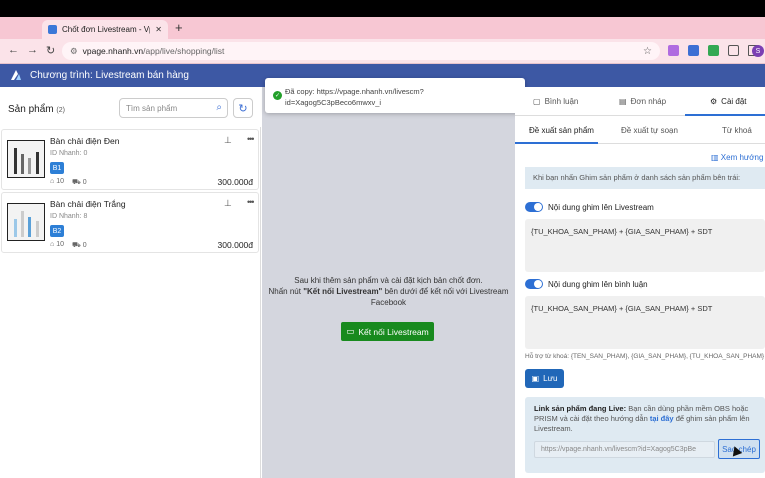  What do you see at coordinates (179, 27) in the screenshot?
I see `new-tab-button: +` at bounding box center [179, 27].